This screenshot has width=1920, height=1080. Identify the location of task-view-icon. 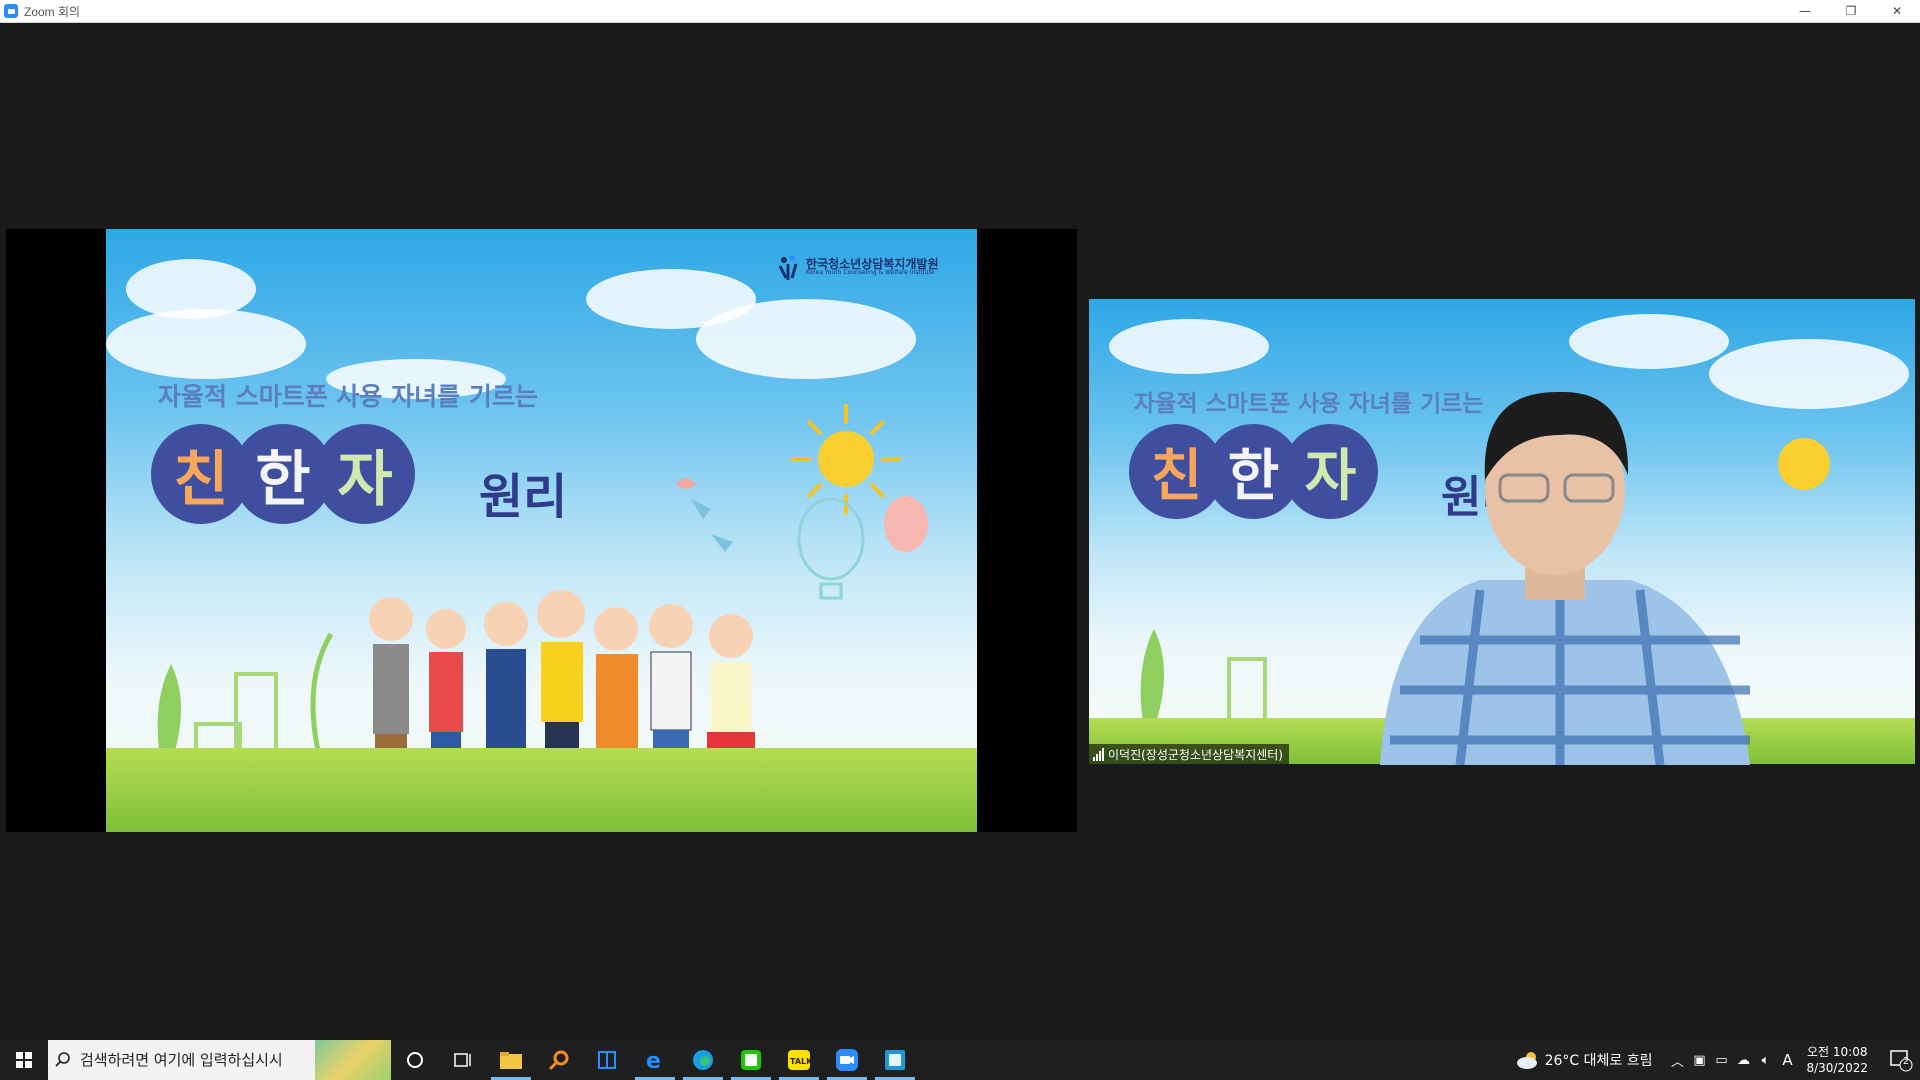
(462, 1060).